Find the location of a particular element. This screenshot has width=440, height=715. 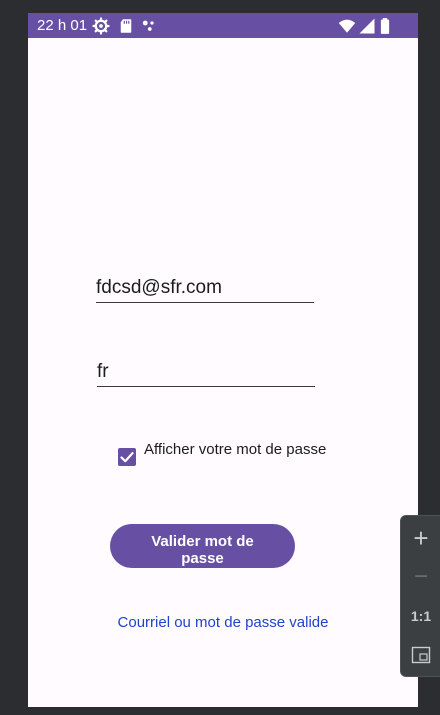

zoom-out-button: − is located at coordinates (420, 577).